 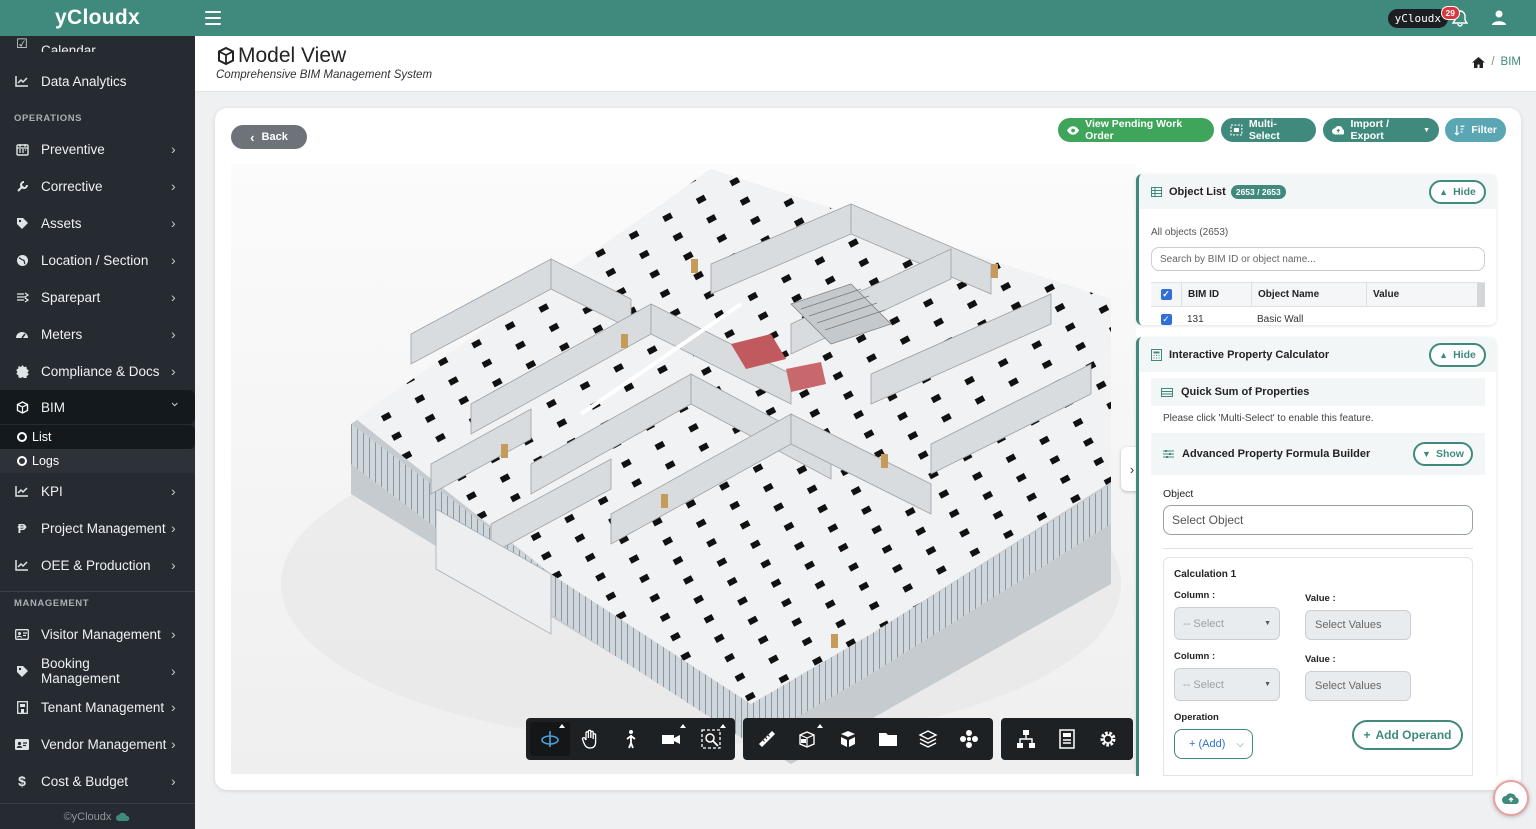 What do you see at coordinates (1249, 354) in the screenshot?
I see `calculator-title: Interactive Property Calculator` at bounding box center [1249, 354].